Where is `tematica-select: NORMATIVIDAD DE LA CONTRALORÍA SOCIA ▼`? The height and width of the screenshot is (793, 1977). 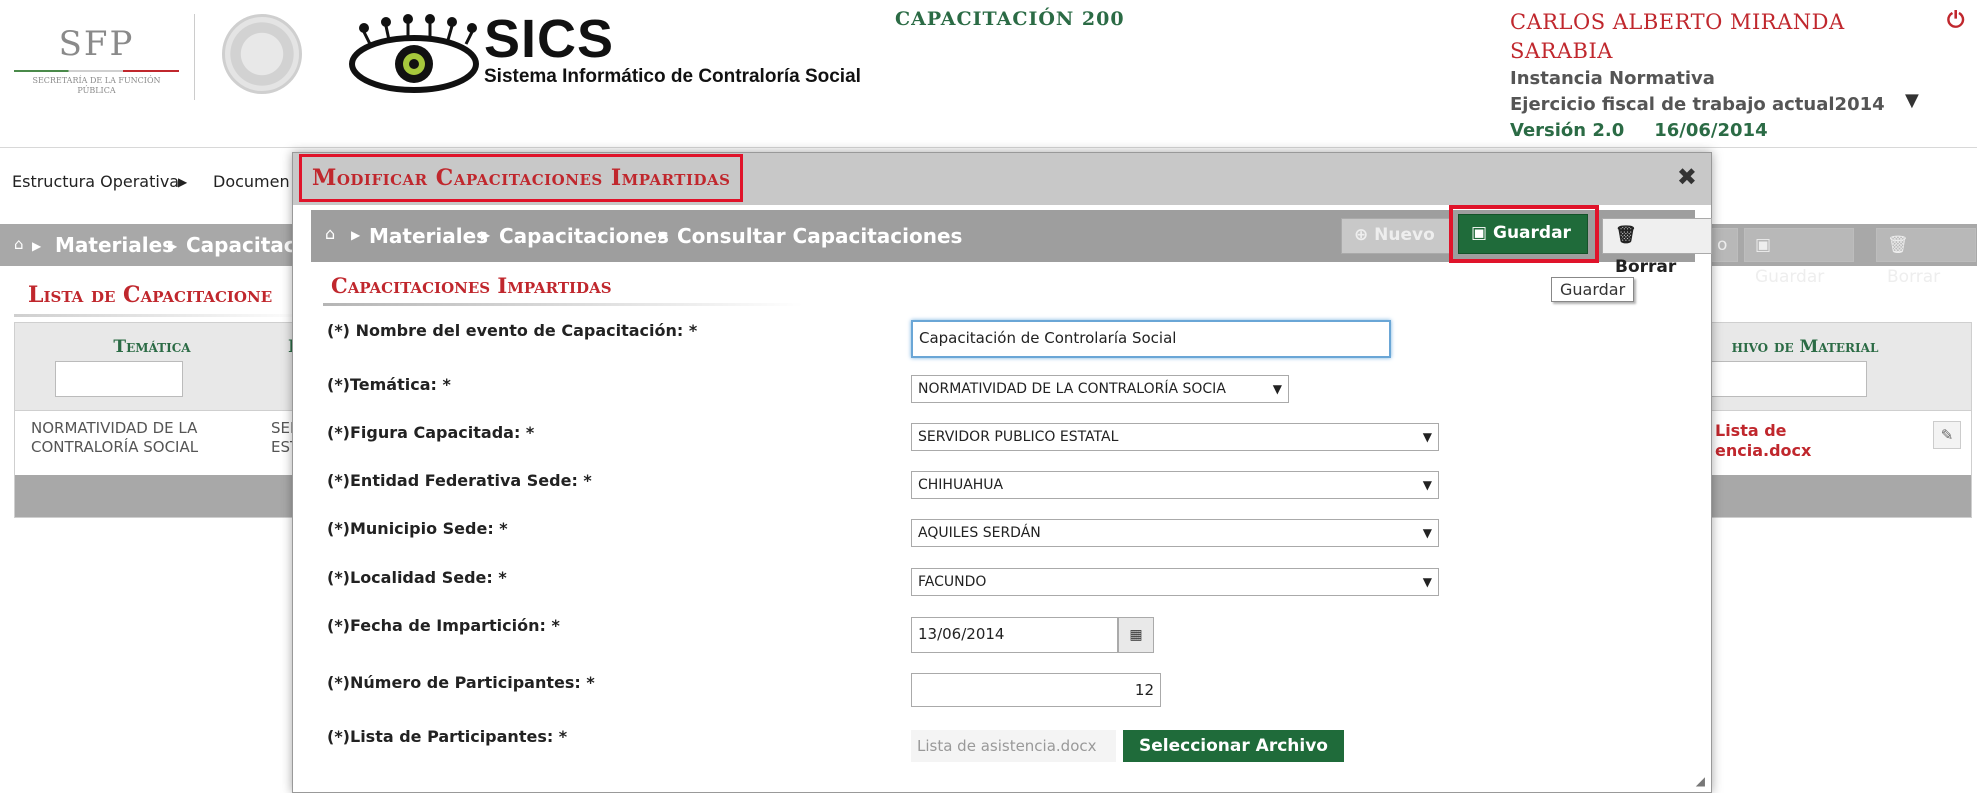
tematica-select: NORMATIVIDAD DE LA CONTRALORÍA SOCIA ▼ is located at coordinates (1100, 389).